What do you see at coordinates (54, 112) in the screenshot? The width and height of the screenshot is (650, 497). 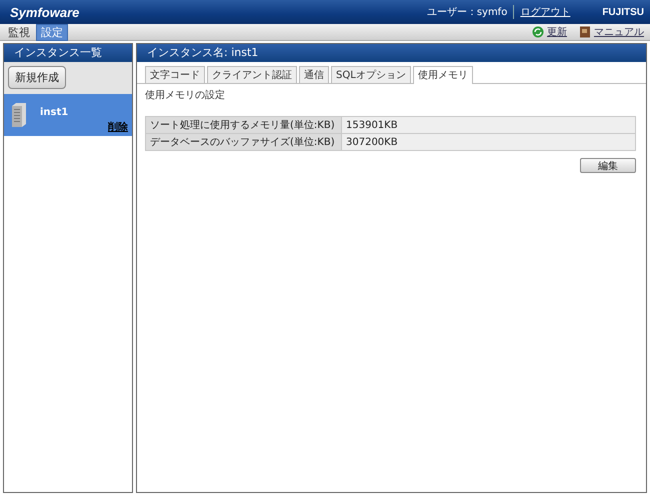 I see `instance-name: inst1` at bounding box center [54, 112].